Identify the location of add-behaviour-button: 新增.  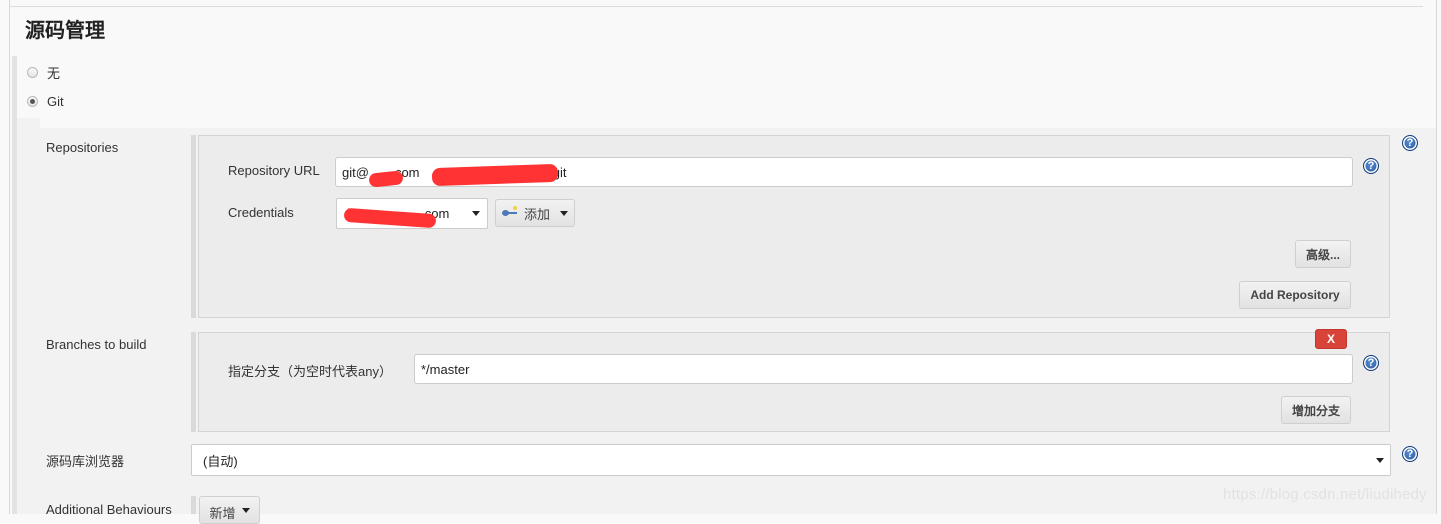
(229, 510).